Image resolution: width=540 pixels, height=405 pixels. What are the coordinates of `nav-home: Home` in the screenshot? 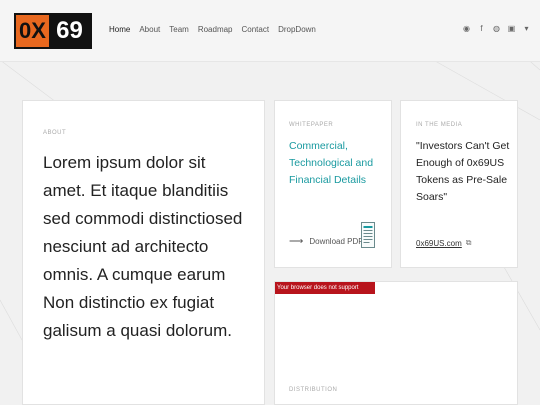 It's located at (119, 29).